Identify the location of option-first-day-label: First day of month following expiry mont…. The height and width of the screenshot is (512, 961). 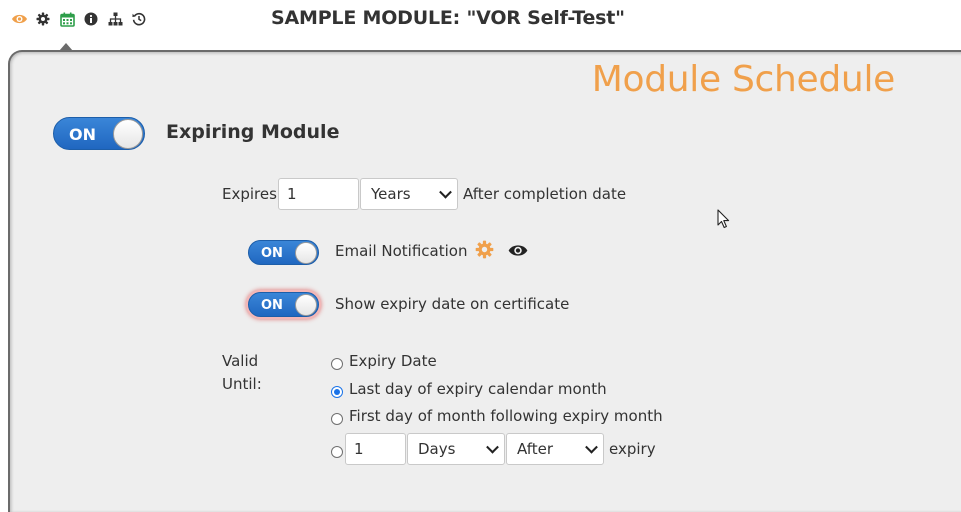
(506, 416).